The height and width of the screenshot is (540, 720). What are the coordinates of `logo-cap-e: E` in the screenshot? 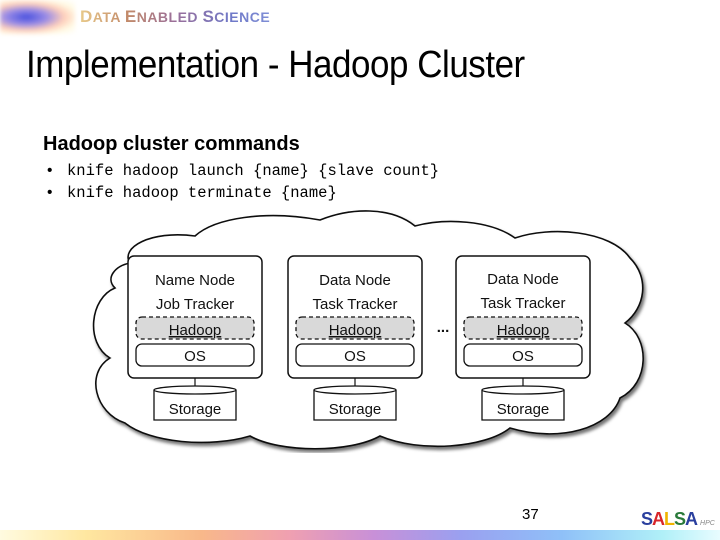 It's located at (130, 16).